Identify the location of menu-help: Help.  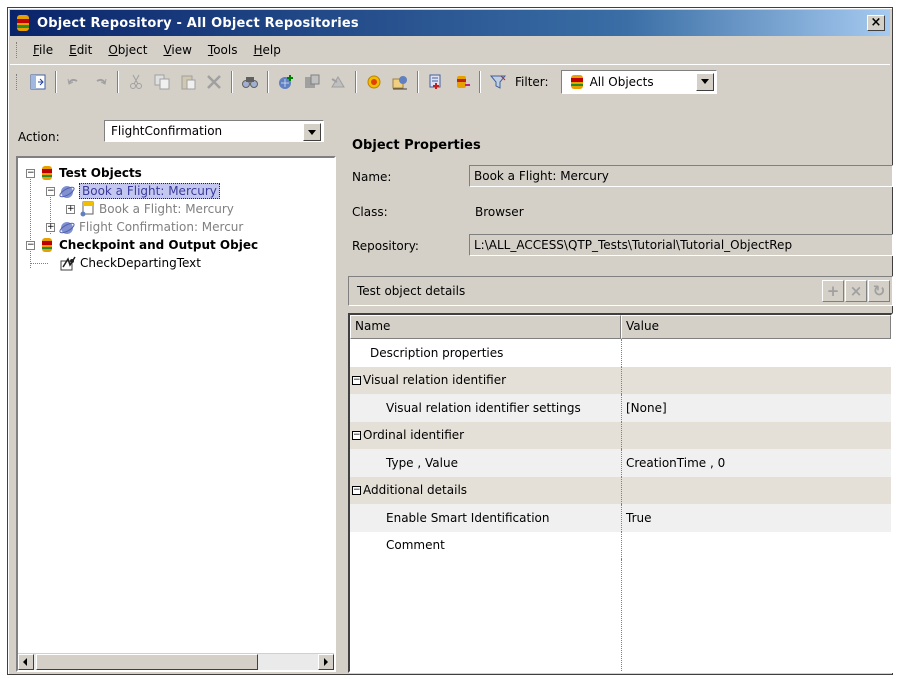
(267, 50).